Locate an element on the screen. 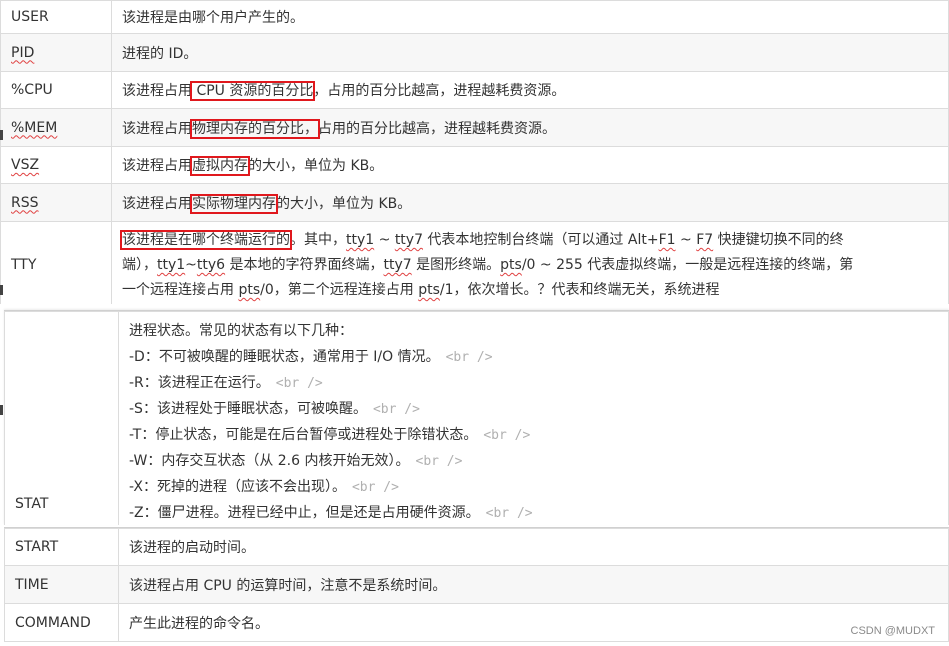 The height and width of the screenshot is (646, 949). field-desc: 该进程的启动时间。 is located at coordinates (533, 547).